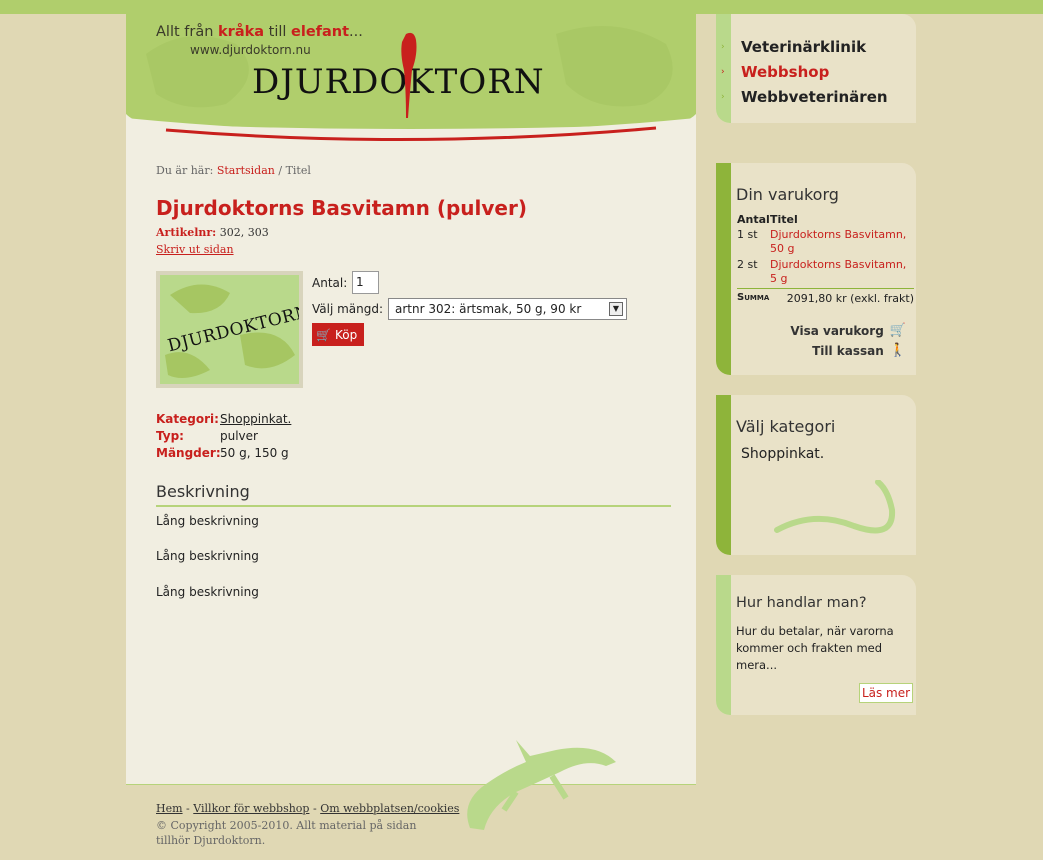 This screenshot has height=860, width=1043. What do you see at coordinates (782, 454) in the screenshot?
I see `category-item-shoppinkat: Shoppinkat.` at bounding box center [782, 454].